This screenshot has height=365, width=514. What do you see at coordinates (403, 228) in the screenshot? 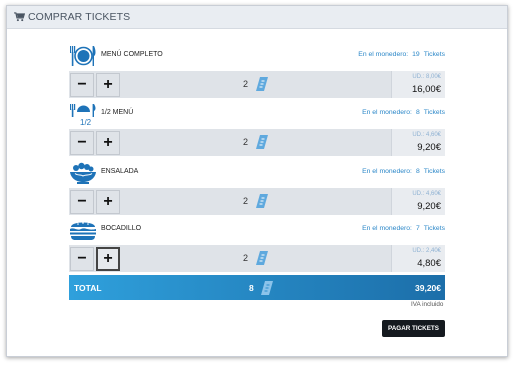
I see `wallet-count: En el monedero: 7 Tickets` at bounding box center [403, 228].